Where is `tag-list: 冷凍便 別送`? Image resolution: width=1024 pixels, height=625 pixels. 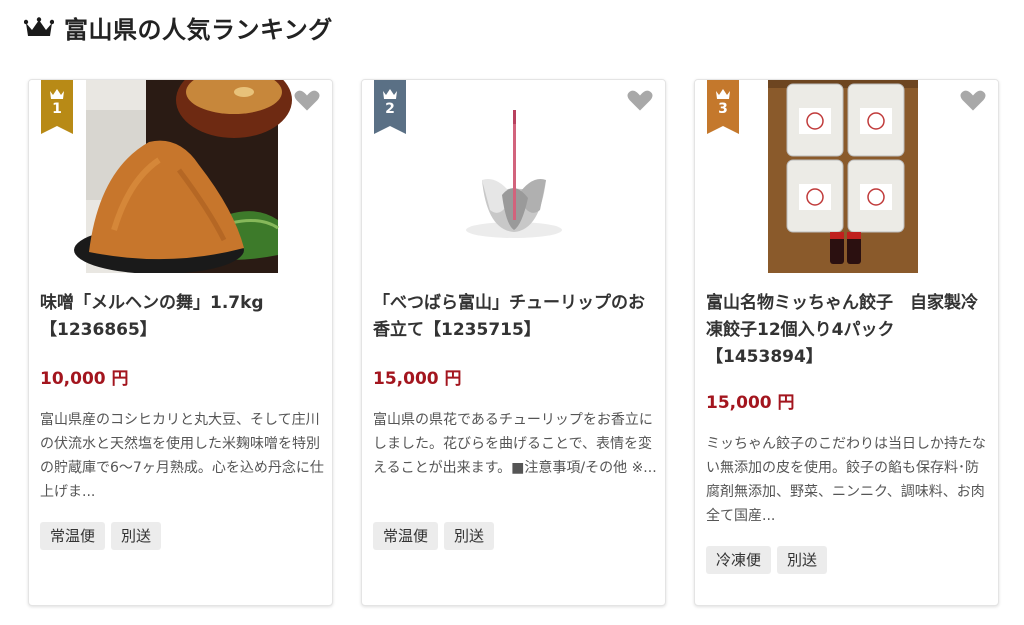 tag-list: 冷凍便 別送 is located at coordinates (767, 560).